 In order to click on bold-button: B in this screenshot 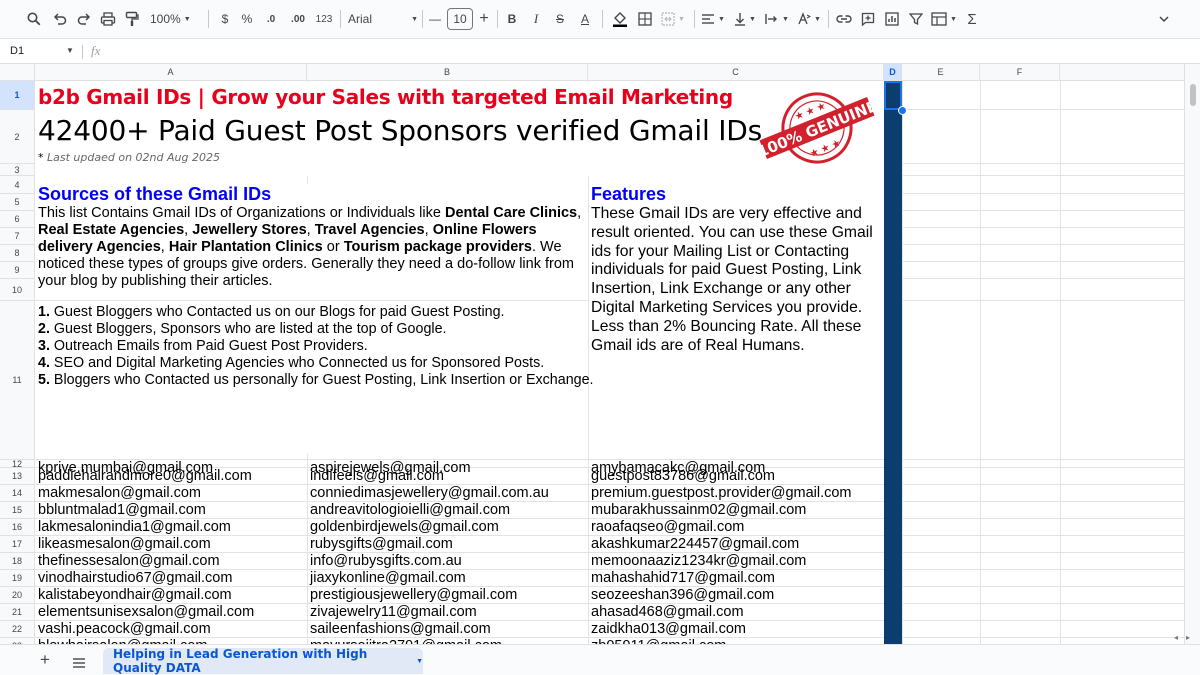, I will do `click(512, 19)`.